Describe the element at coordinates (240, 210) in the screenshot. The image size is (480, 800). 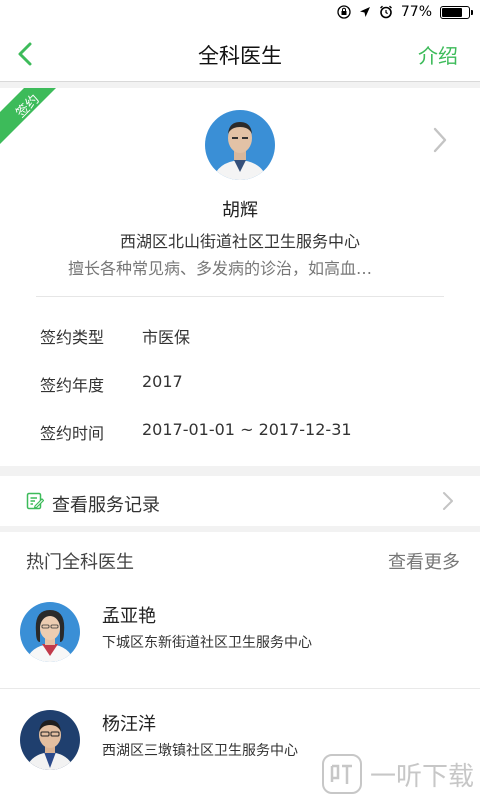
I see `doctor-name: 胡辉` at that location.